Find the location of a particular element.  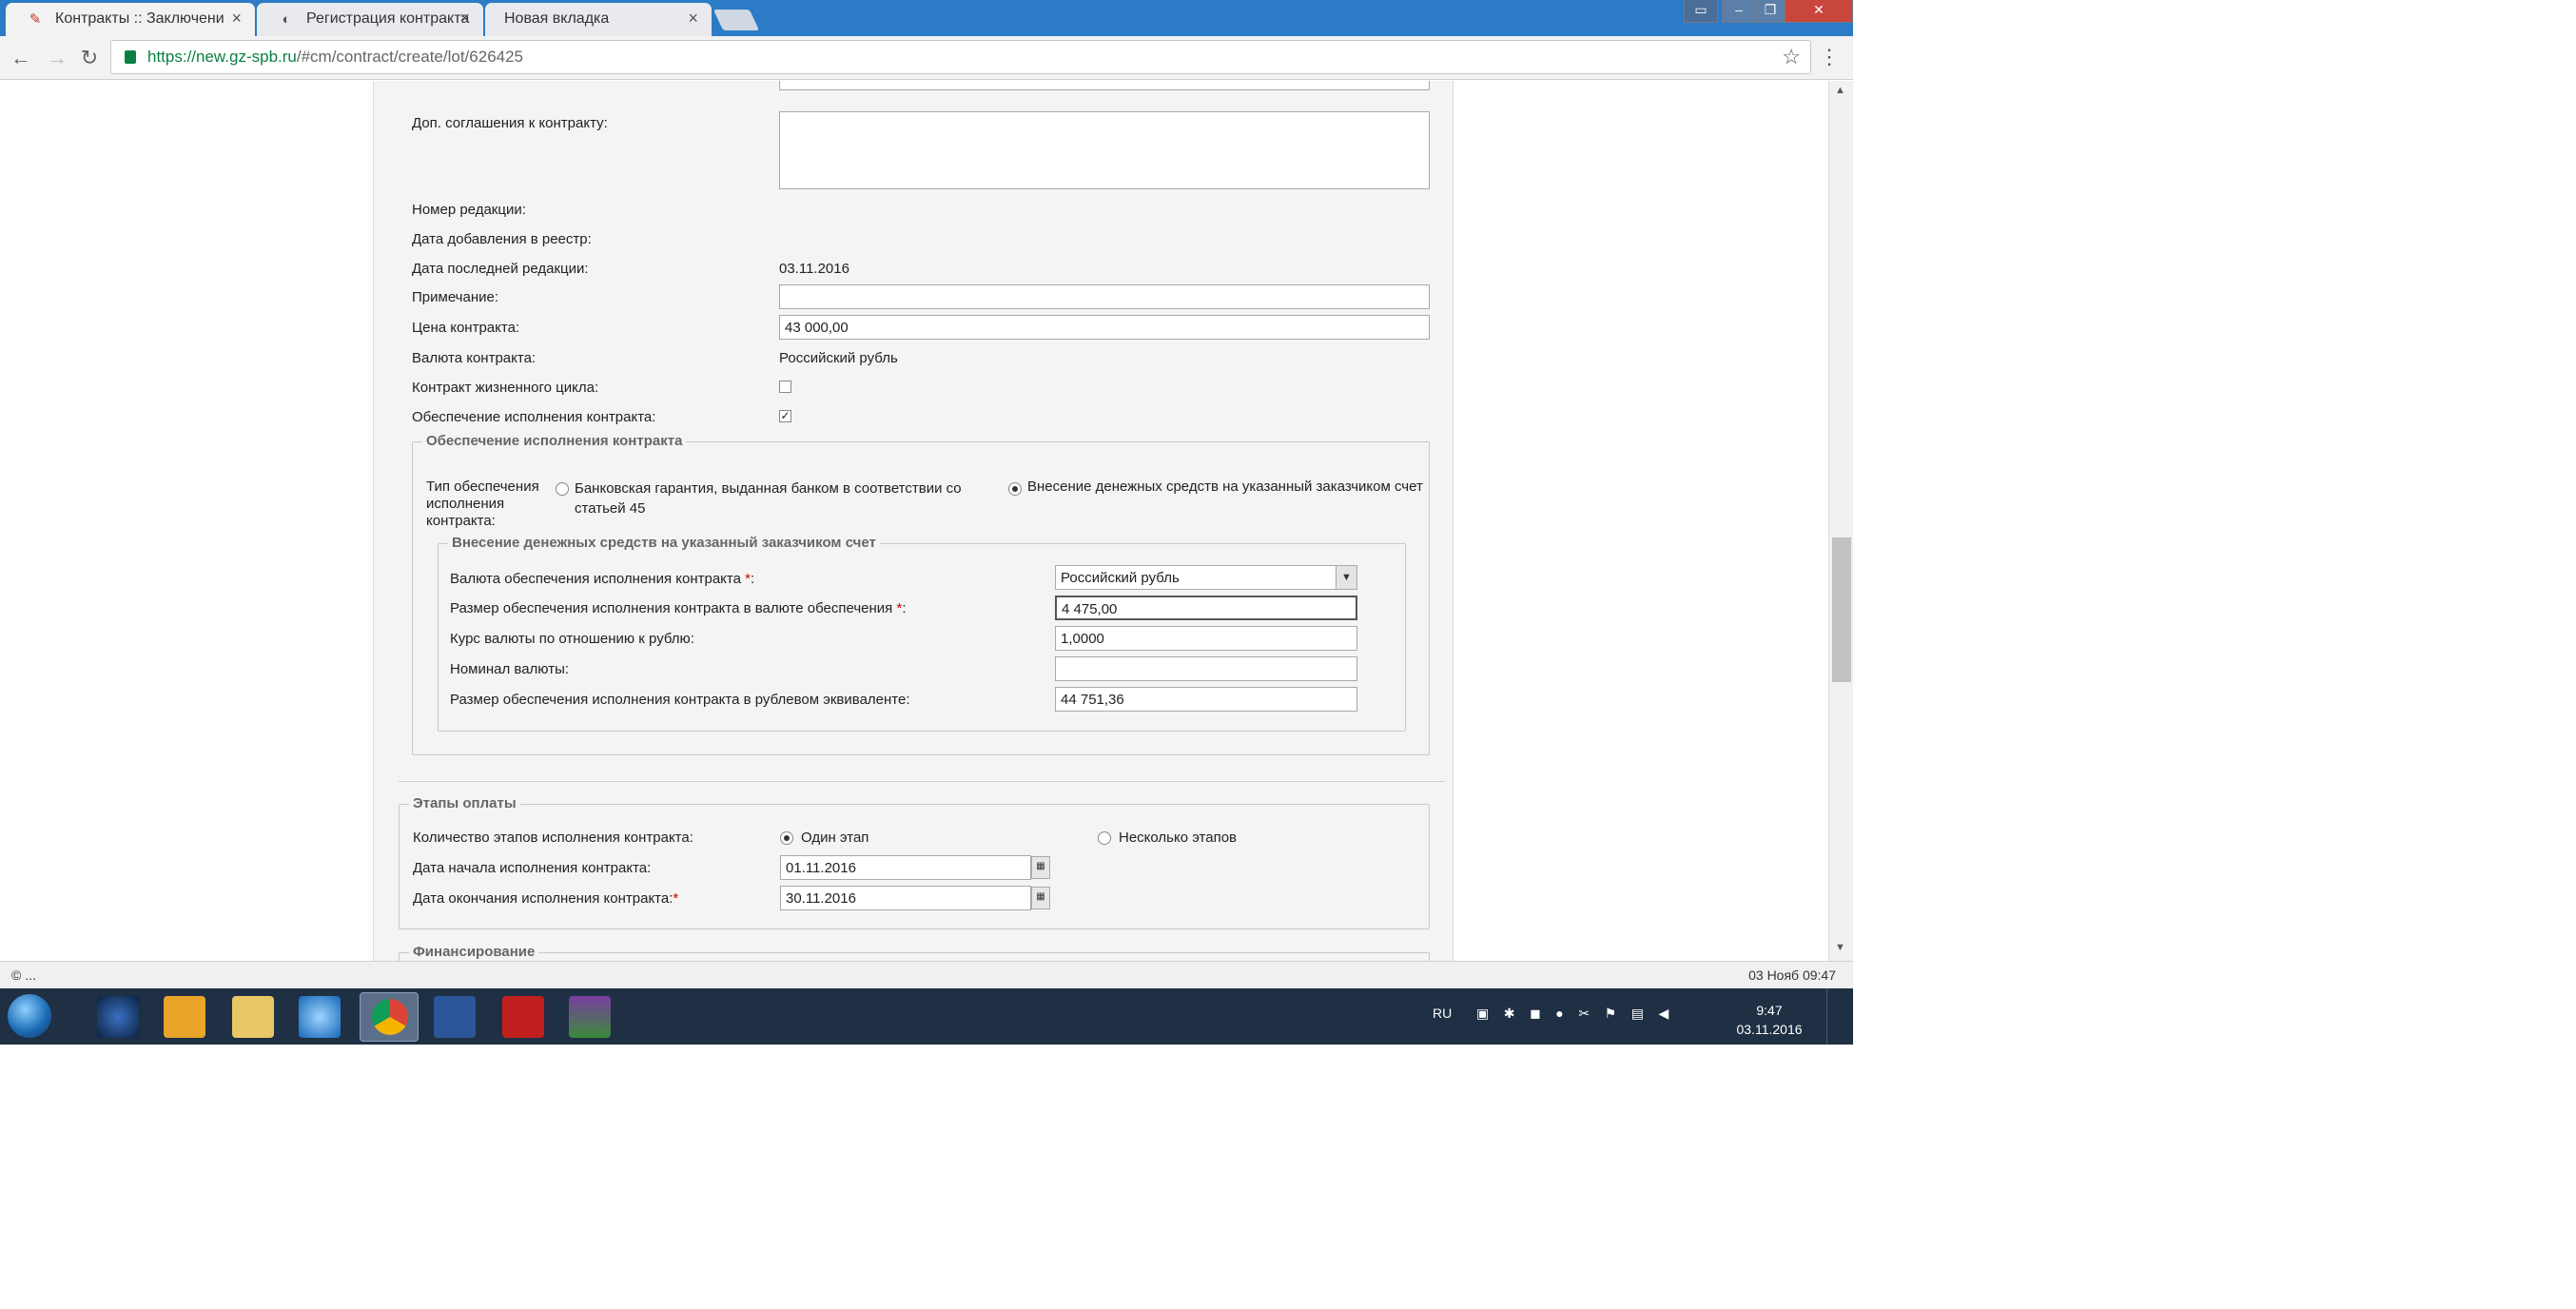

globe-favicon-icon: ◐ is located at coordinates (287, 19).